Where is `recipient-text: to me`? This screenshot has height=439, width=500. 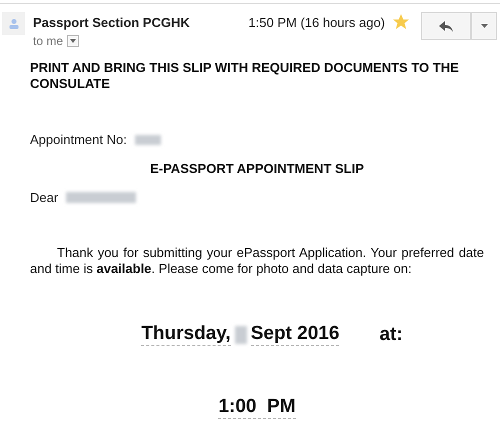
recipient-text: to me is located at coordinates (48, 41).